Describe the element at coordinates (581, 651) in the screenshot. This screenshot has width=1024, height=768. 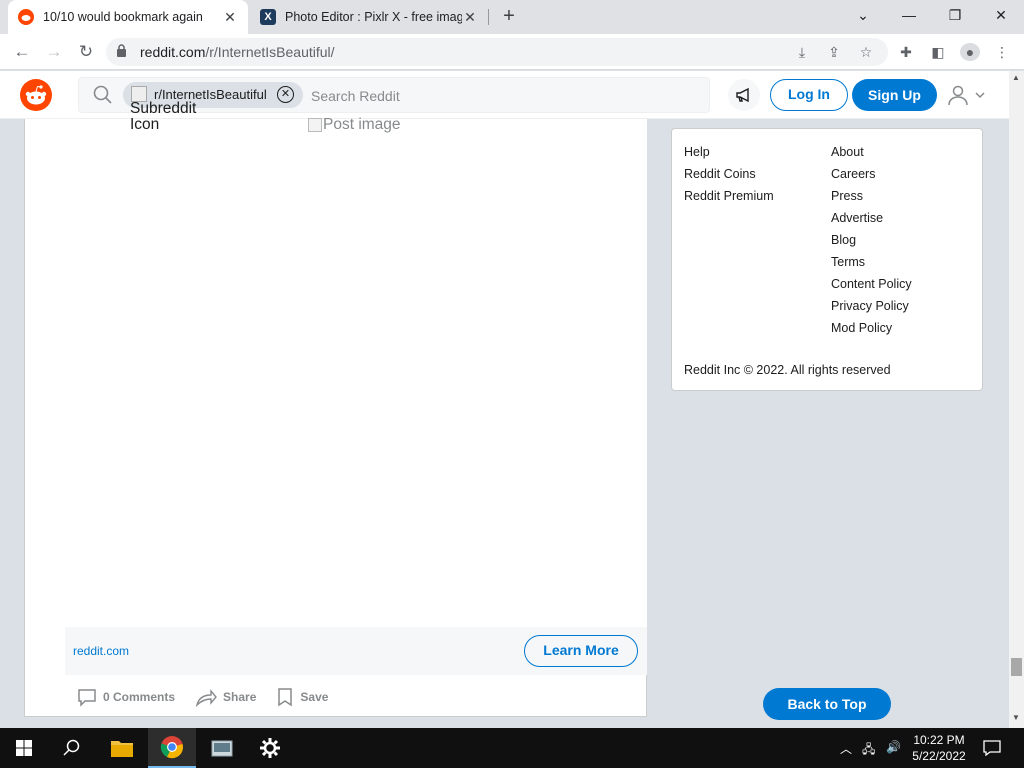
I see `learn-more-button: Learn More` at that location.